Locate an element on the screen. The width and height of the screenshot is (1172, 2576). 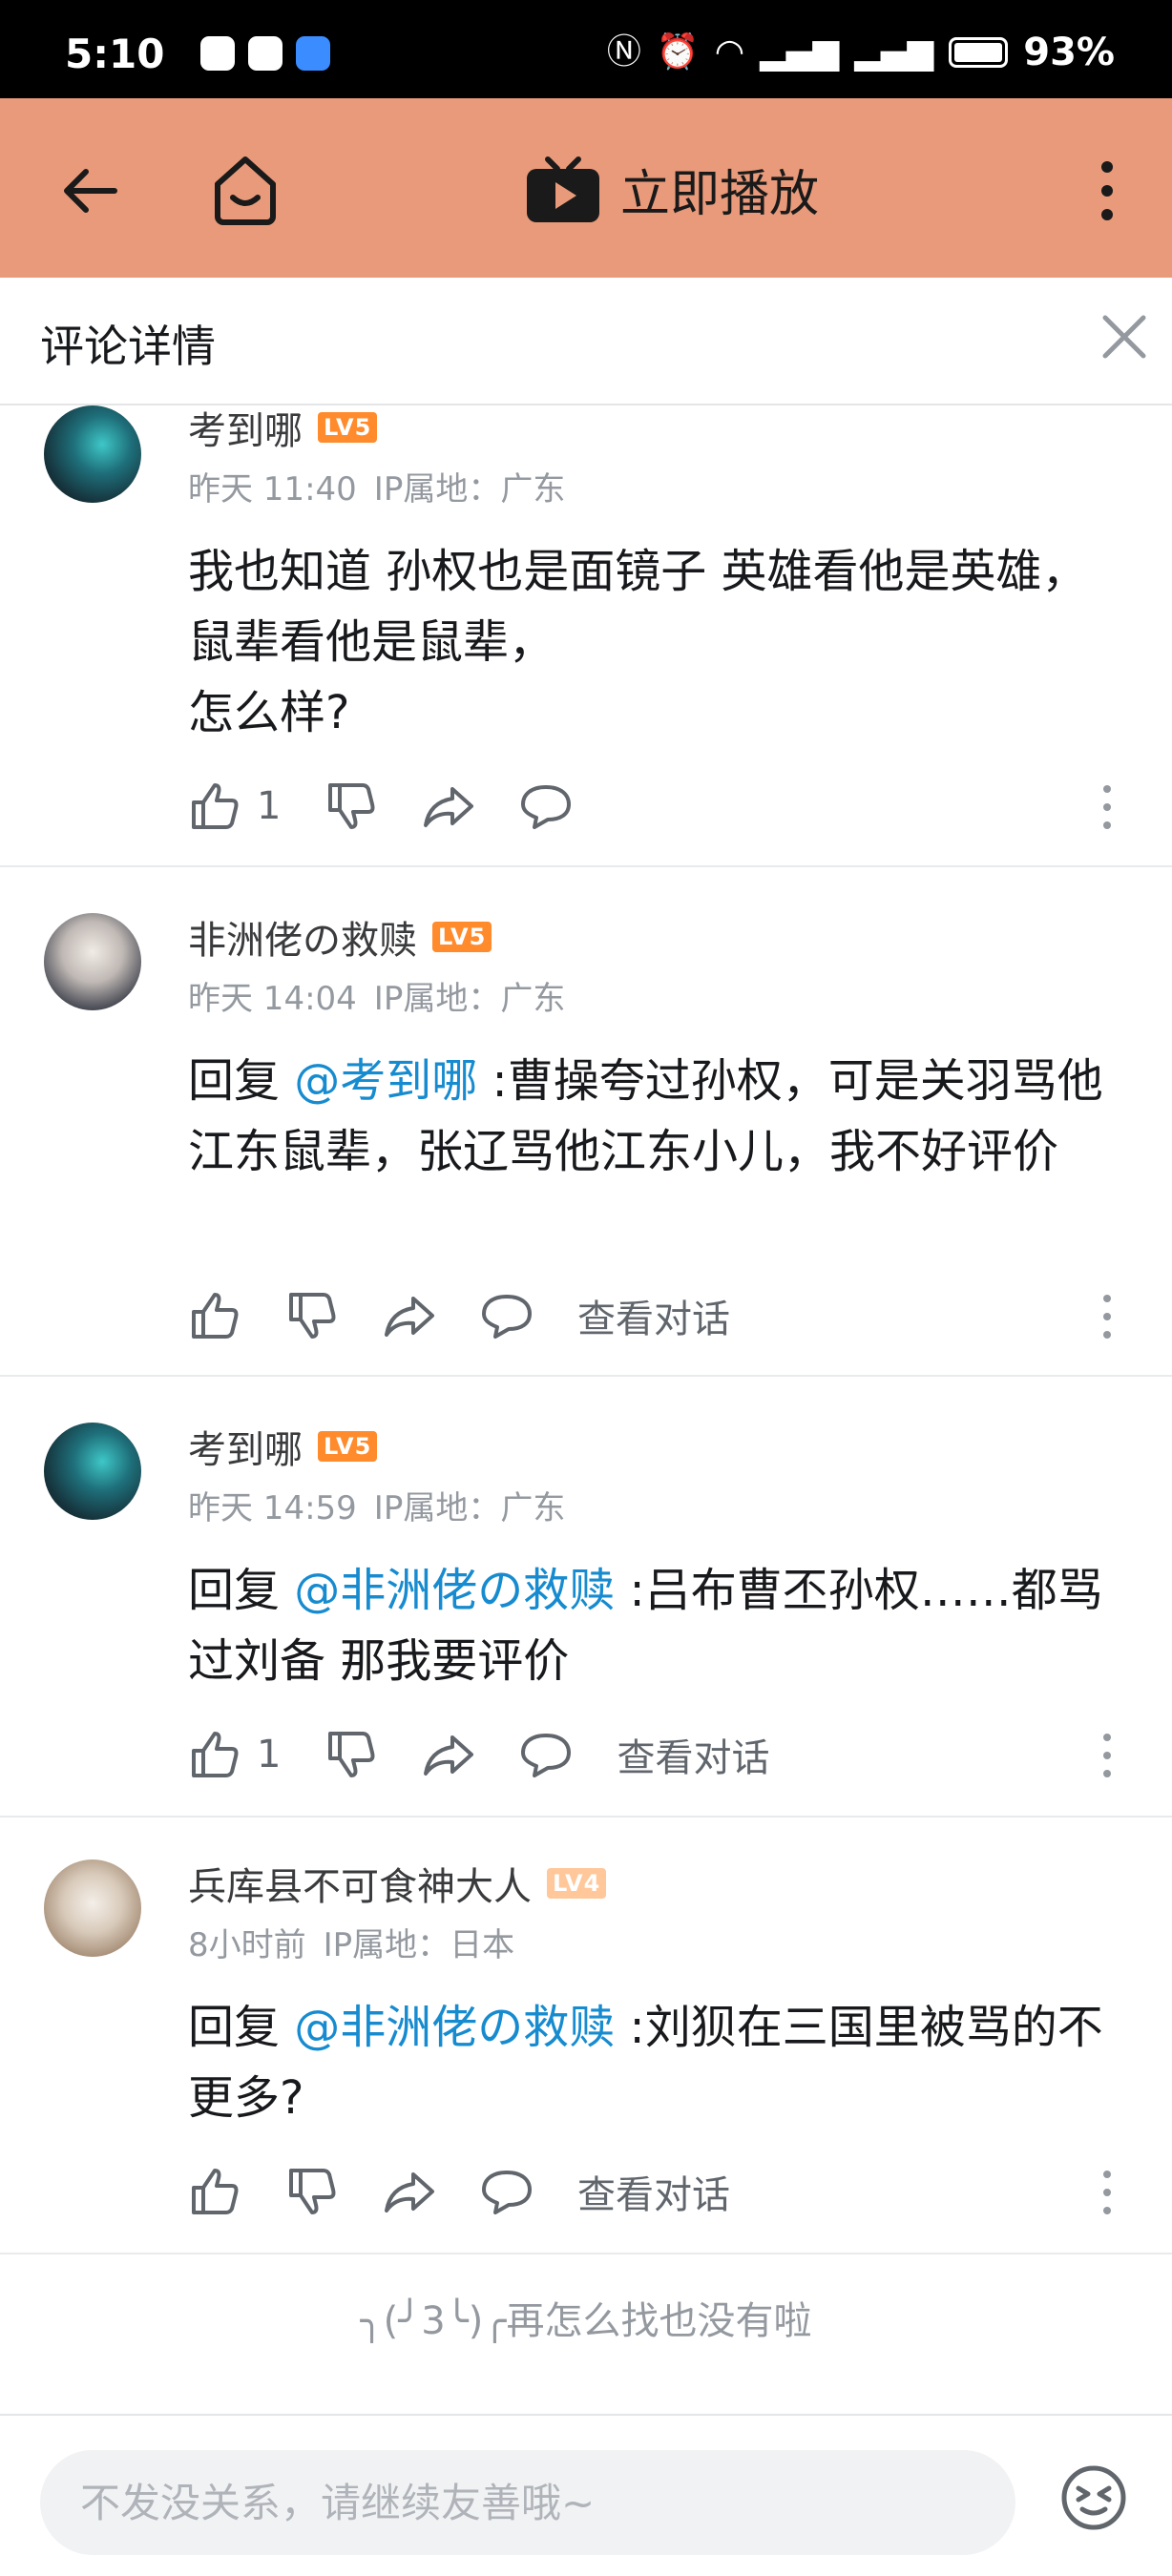
app-notification-icon is located at coordinates (313, 53).